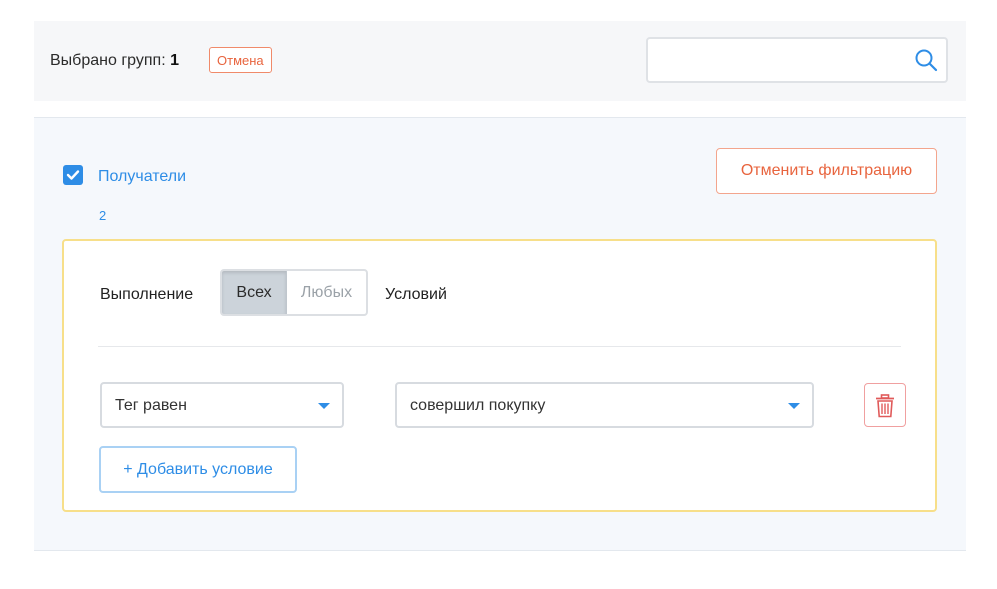  What do you see at coordinates (198, 469) in the screenshot?
I see `add-condition-button: + Добавить условие` at bounding box center [198, 469].